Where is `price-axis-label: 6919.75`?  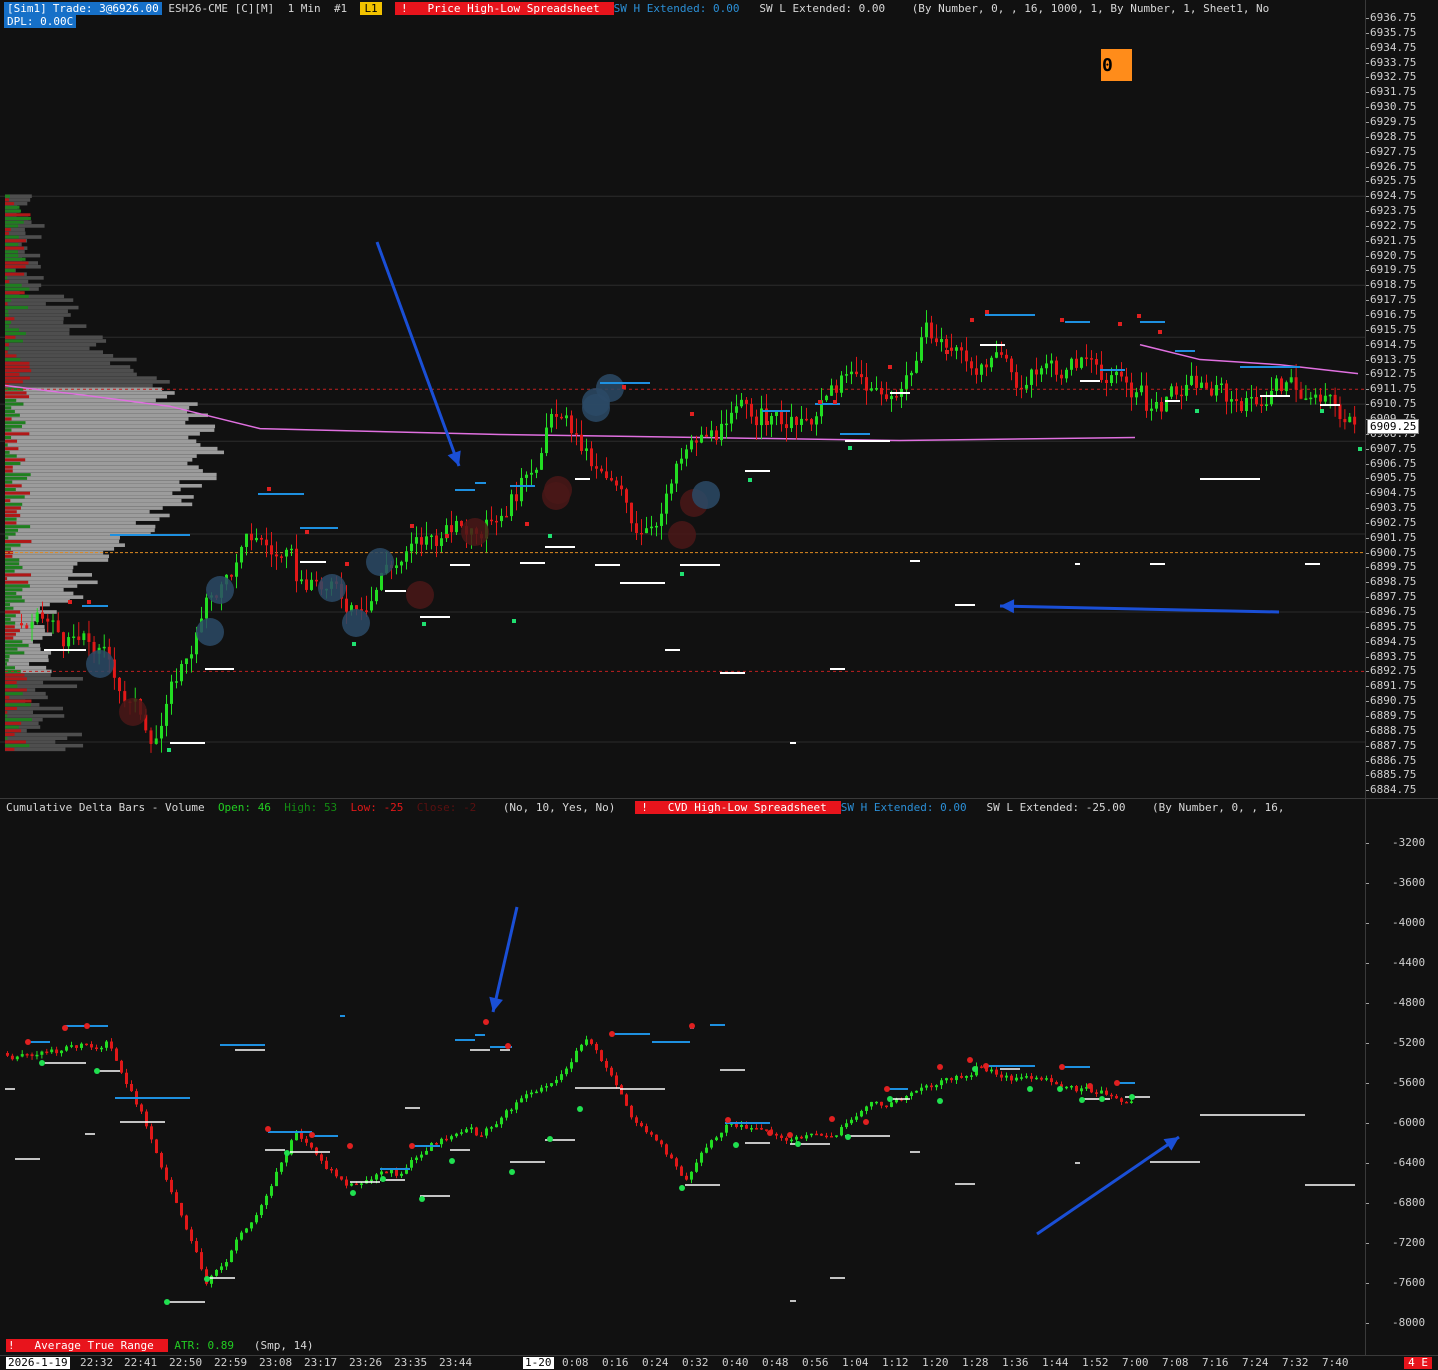 price-axis-label: 6919.75 is located at coordinates (1393, 270).